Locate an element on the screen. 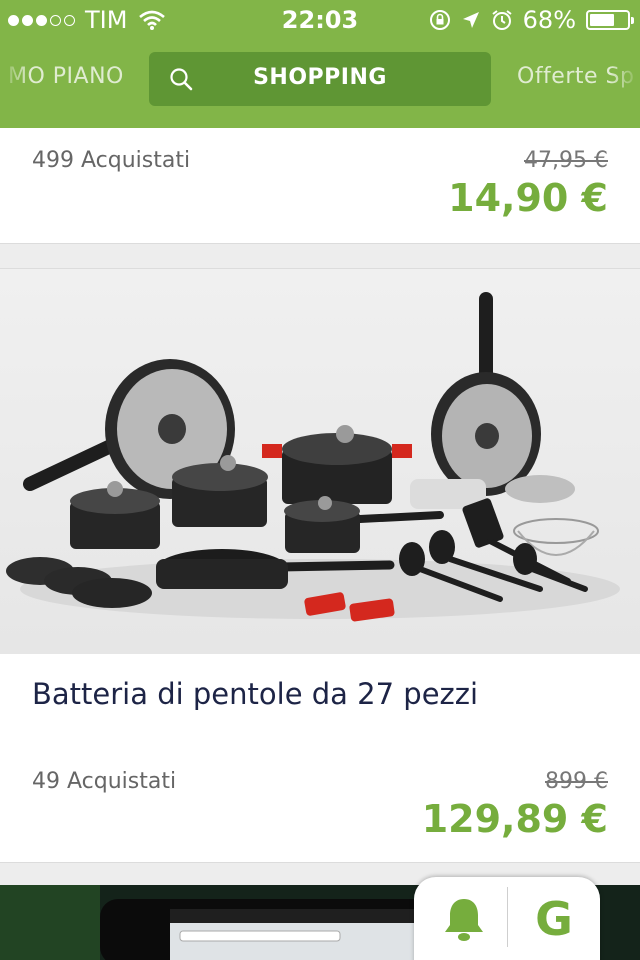 This screenshot has width=640, height=960. rotation-lock-icon is located at coordinates (439, 20).